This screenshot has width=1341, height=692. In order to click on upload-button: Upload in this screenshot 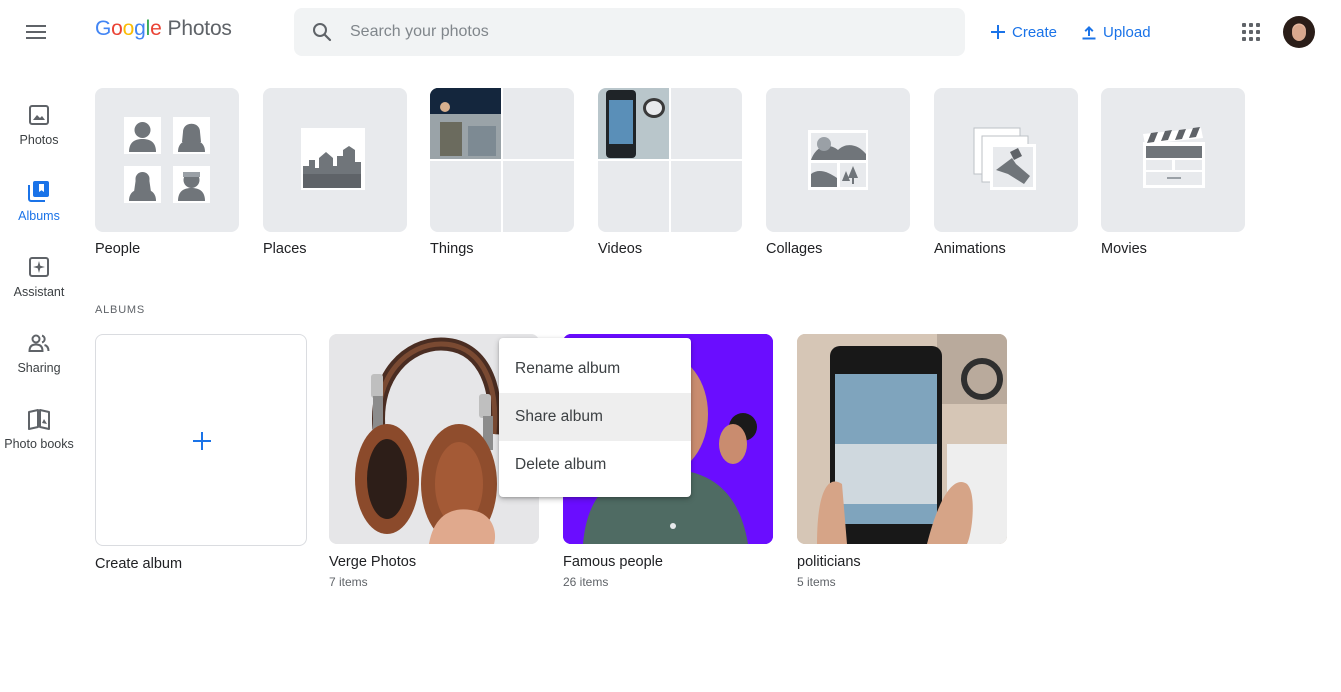, I will do `click(1115, 32)`.